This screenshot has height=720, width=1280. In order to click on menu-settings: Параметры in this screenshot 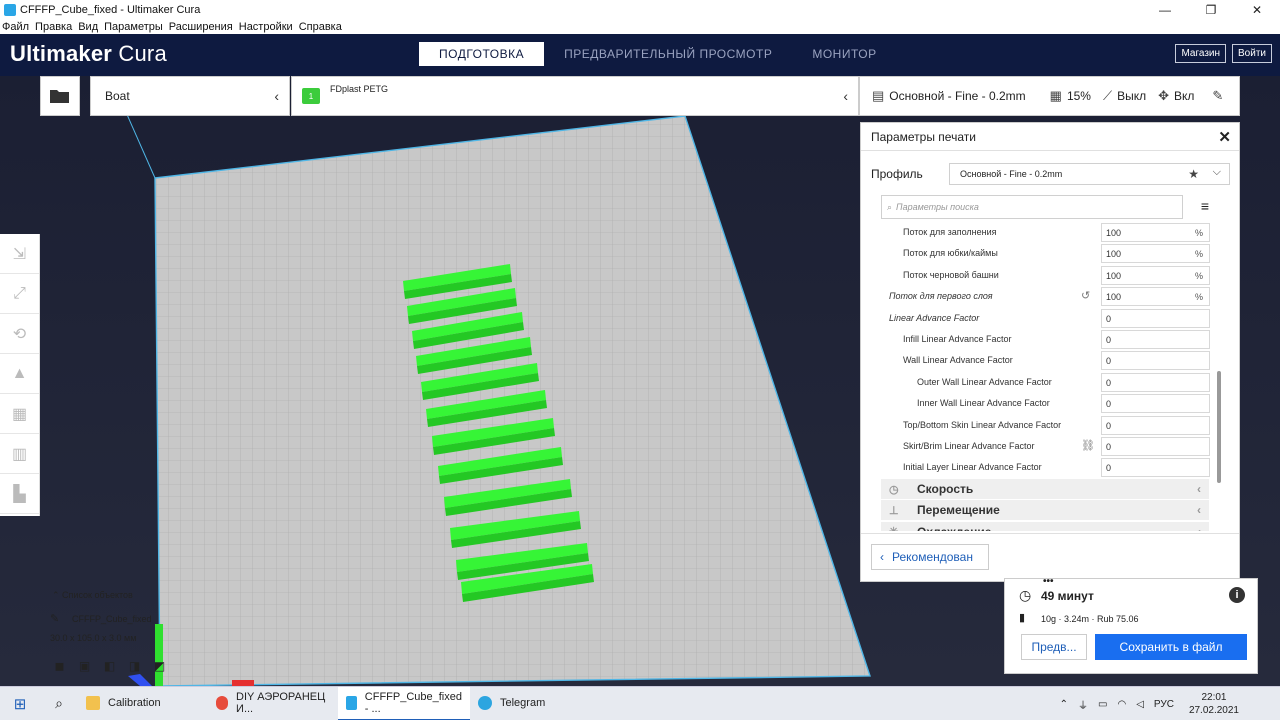, I will do `click(134, 27)`.